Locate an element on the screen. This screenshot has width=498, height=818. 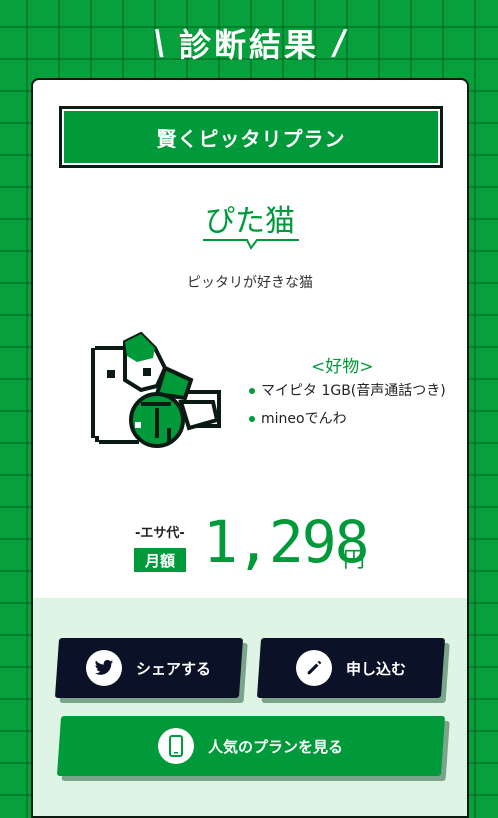
favorites-title: <好物> is located at coordinates (342, 367).